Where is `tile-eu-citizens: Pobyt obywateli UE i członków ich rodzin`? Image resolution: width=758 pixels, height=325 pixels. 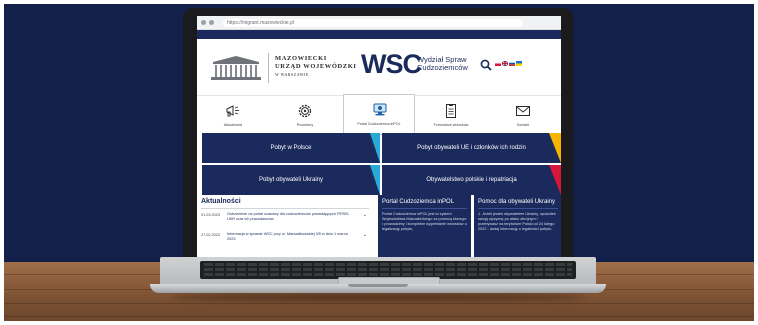
tile-eu-citizens: Pobyt obywateli UE i członków ich rodzin is located at coordinates (471, 148).